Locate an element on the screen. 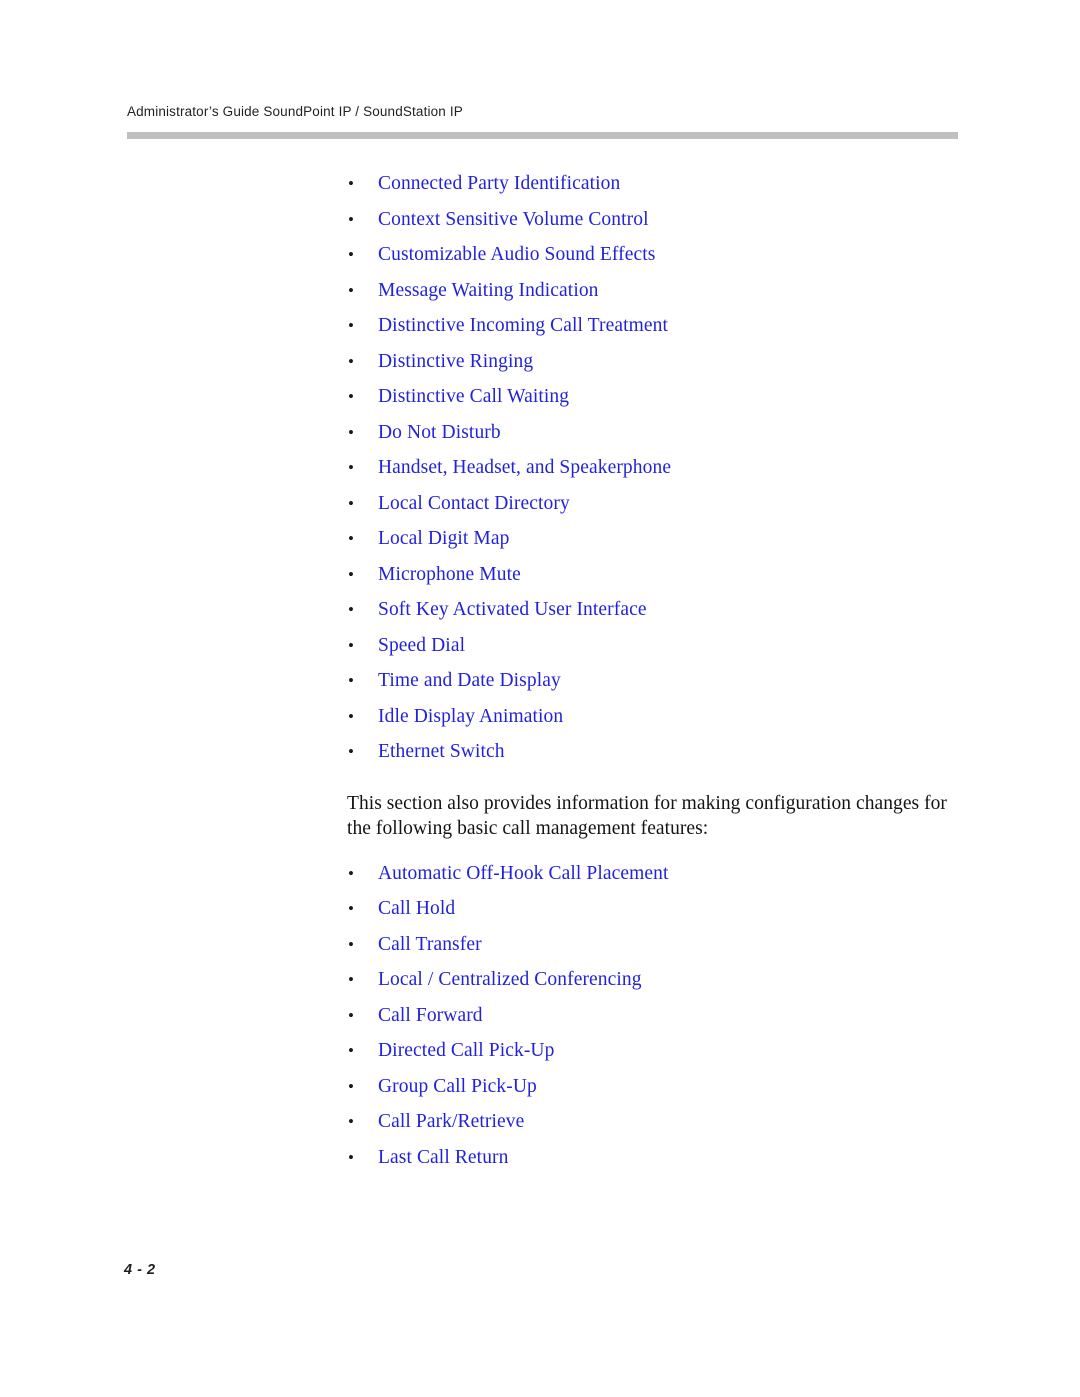 The image size is (1080, 1397). list-item: • Idle Display Animation is located at coordinates (652, 717).